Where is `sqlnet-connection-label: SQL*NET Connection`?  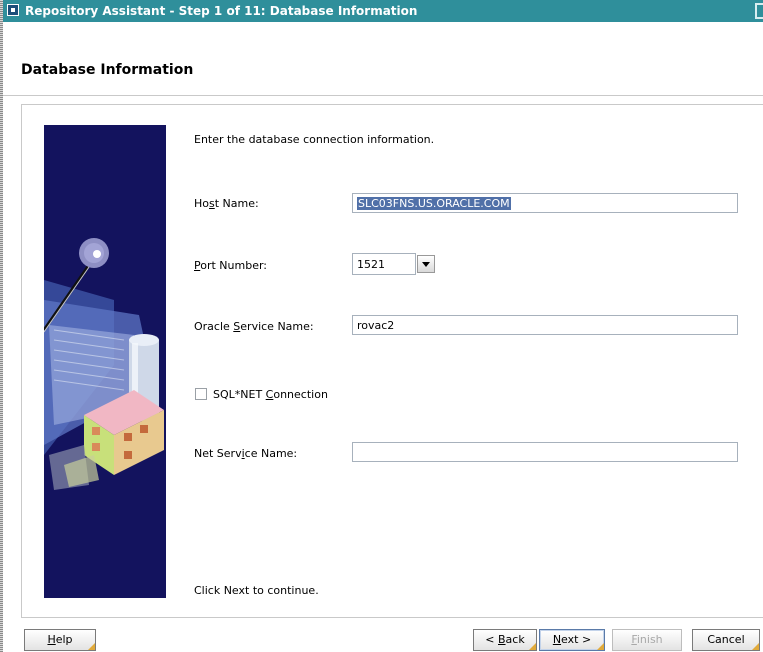
sqlnet-connection-label: SQL*NET Connection is located at coordinates (270, 394).